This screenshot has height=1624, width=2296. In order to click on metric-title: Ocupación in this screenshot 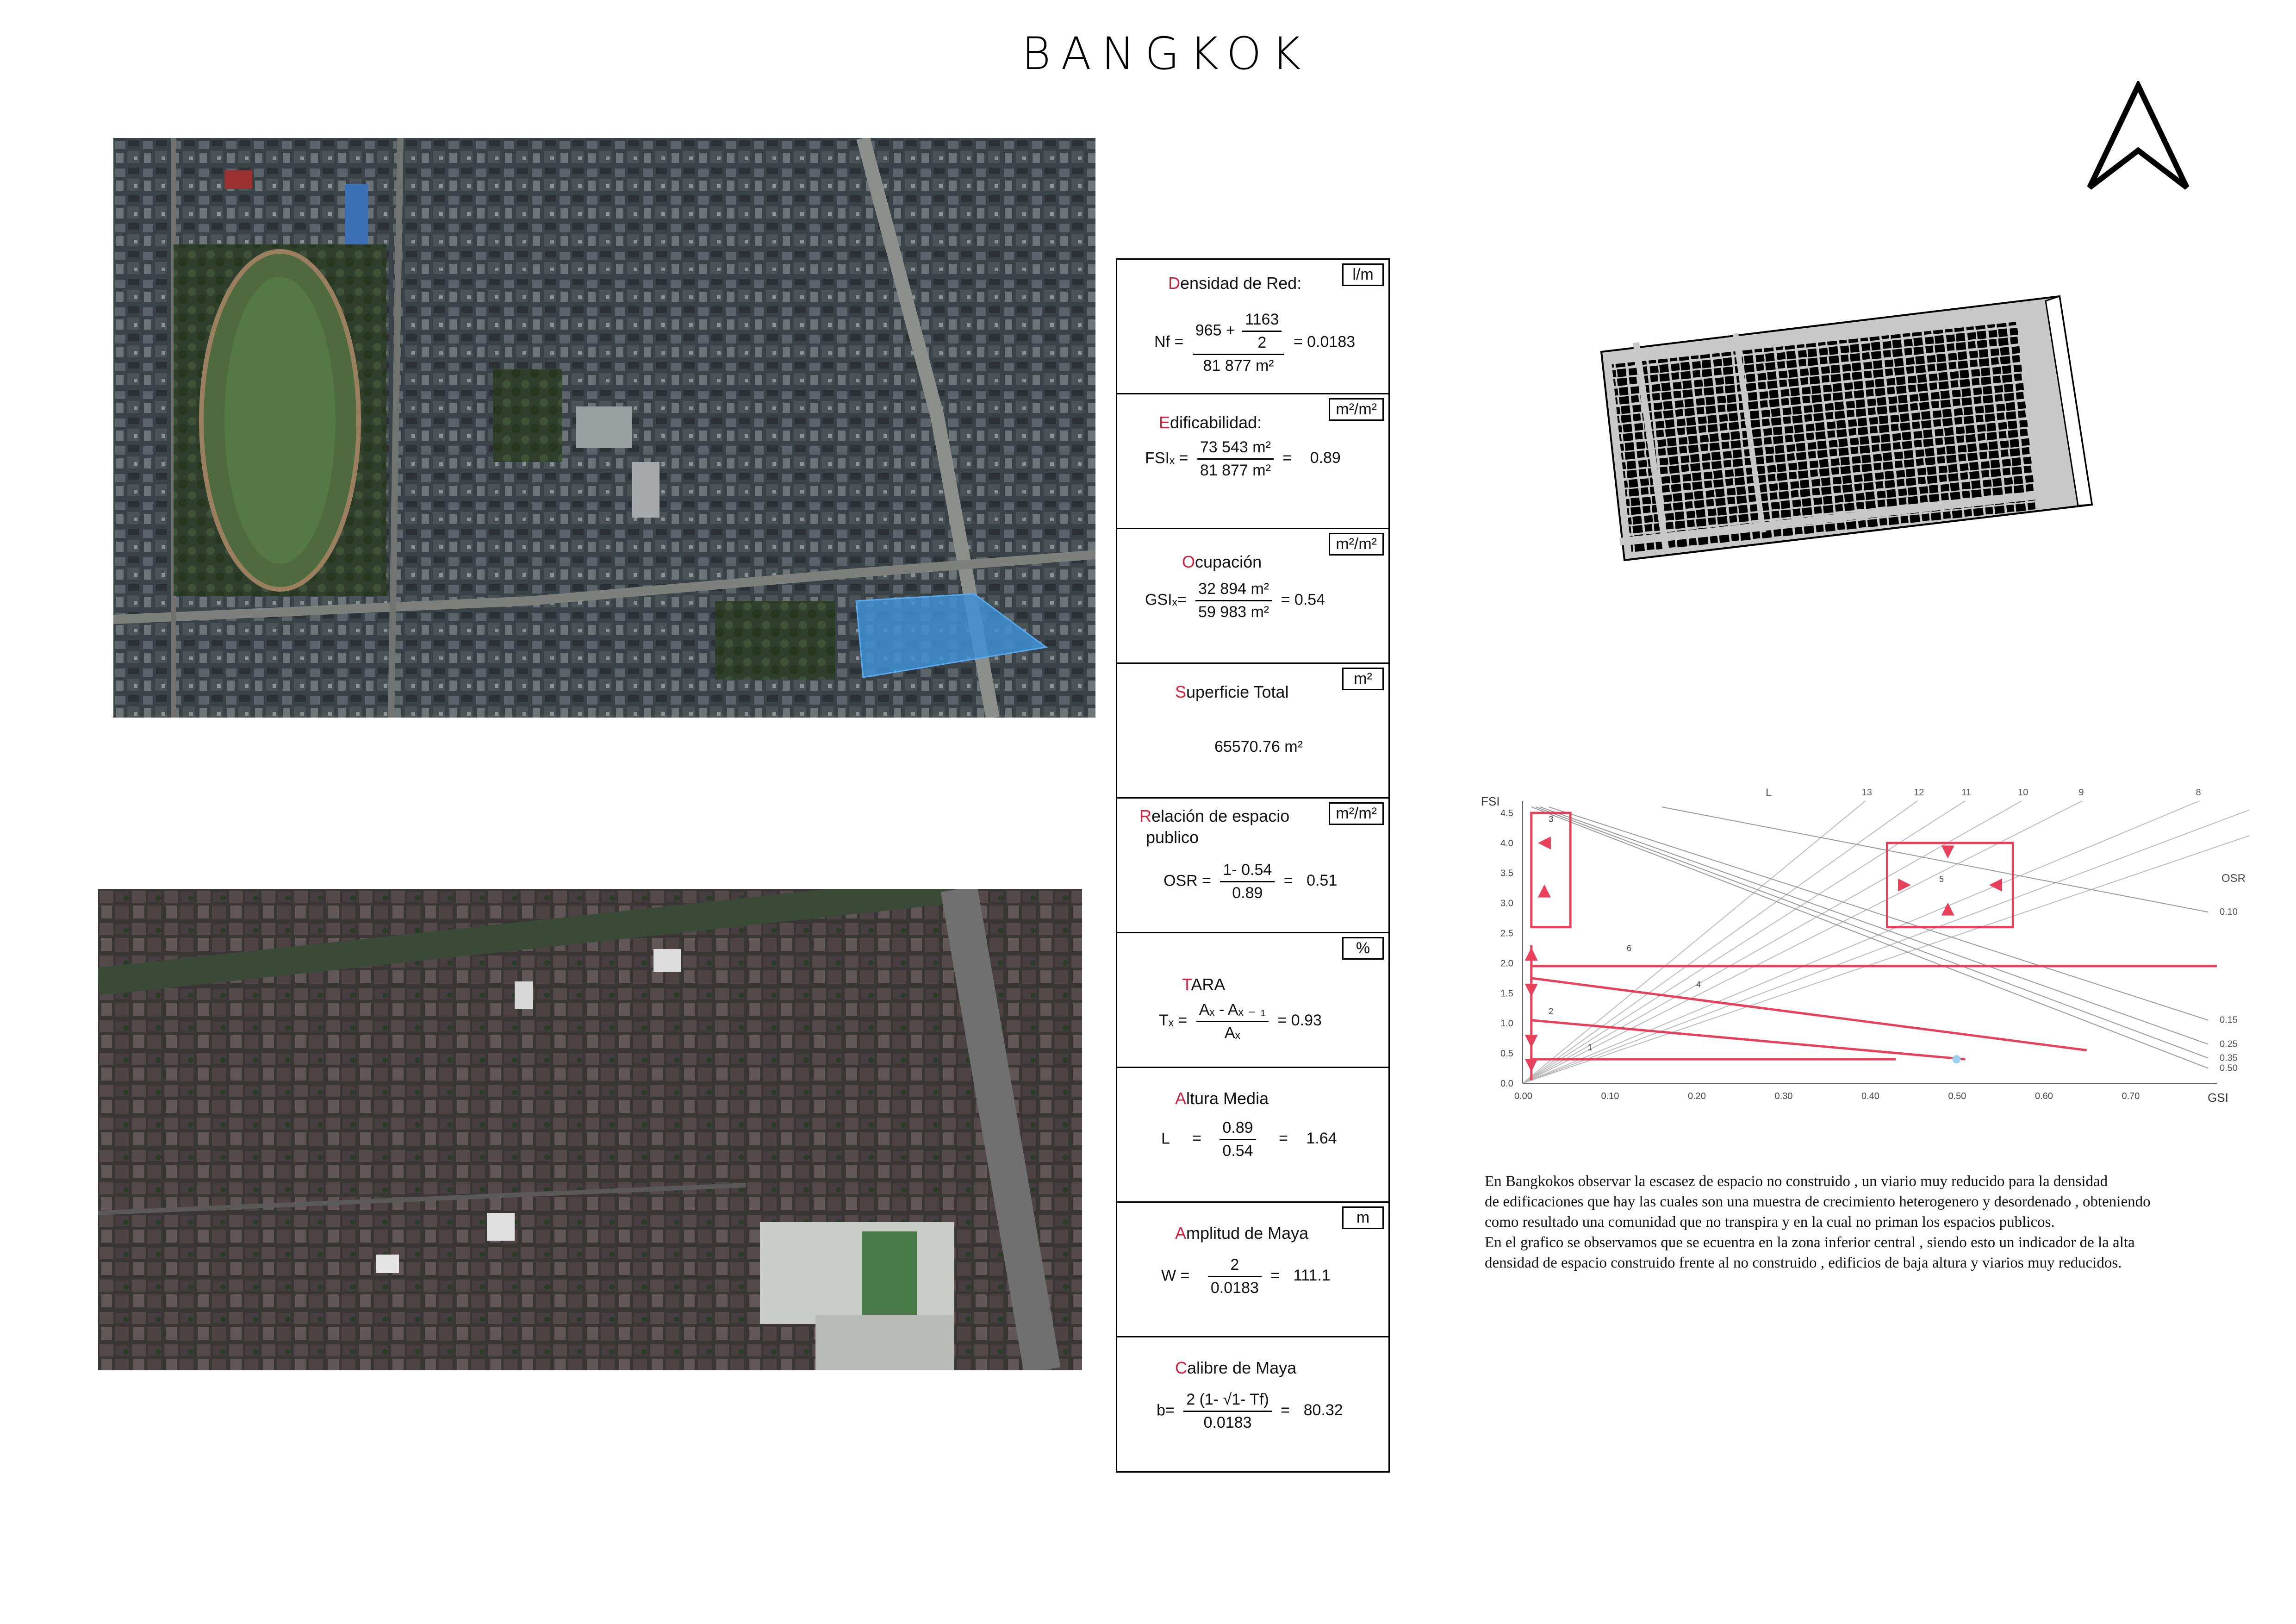, I will do `click(1222, 561)`.